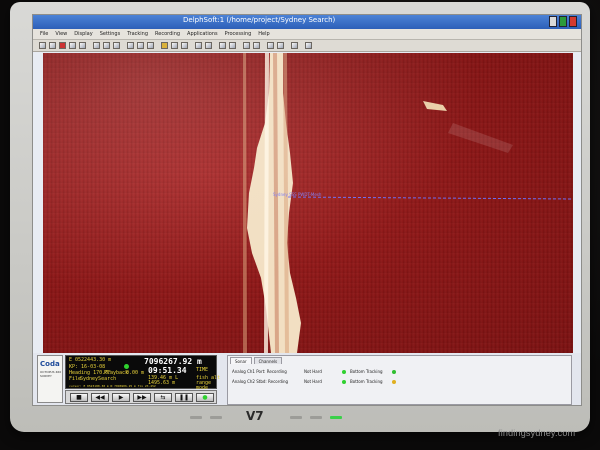  I want to click on status-led, so click(126, 366).